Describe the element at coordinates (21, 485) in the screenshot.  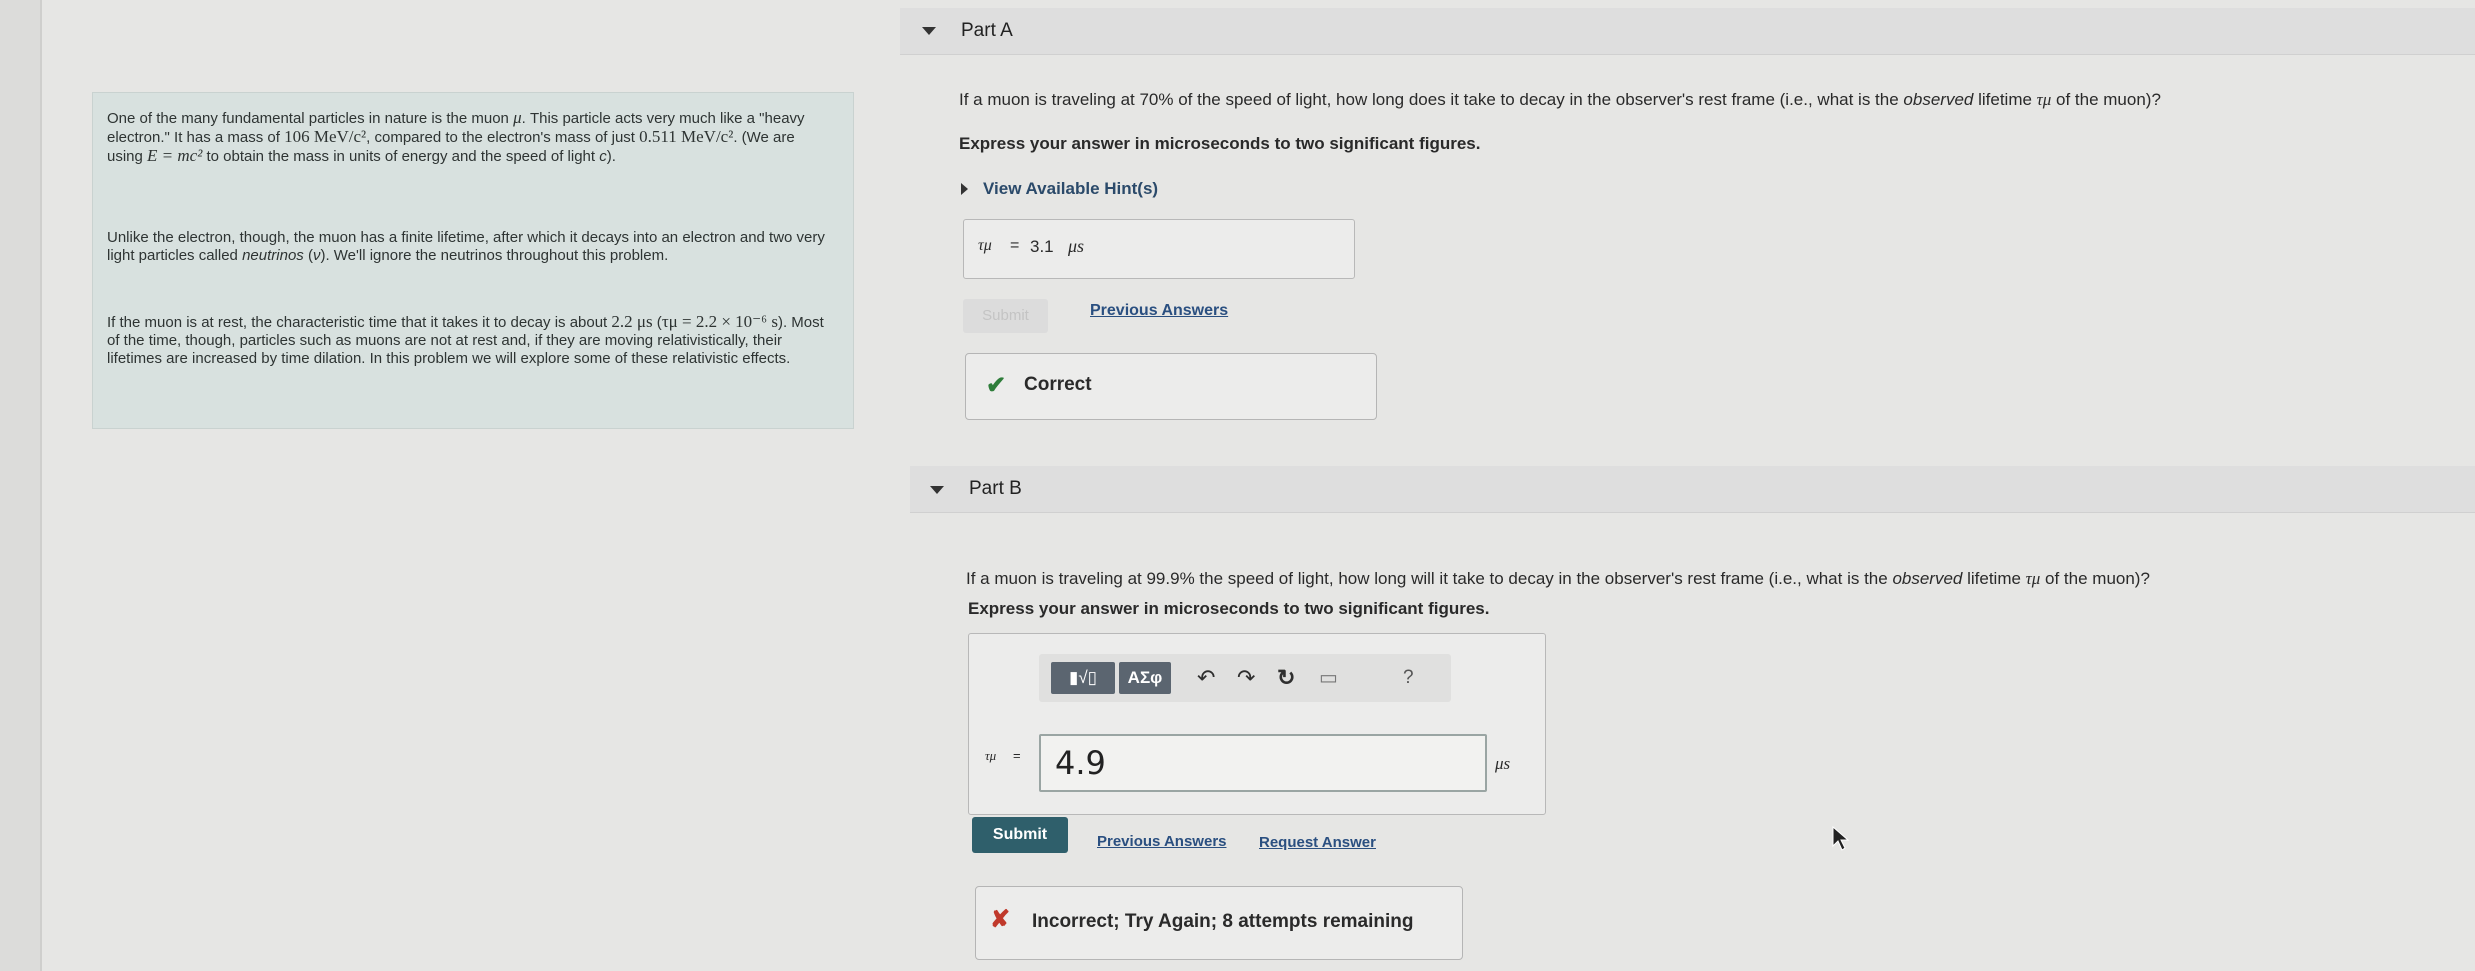
I see `left-rail` at that location.